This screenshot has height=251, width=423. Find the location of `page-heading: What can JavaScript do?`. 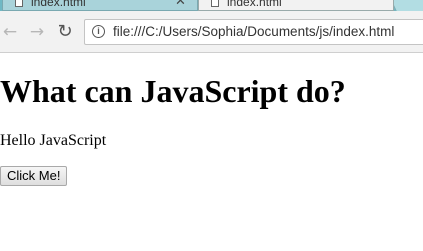

page-heading: What can JavaScript do? is located at coordinates (173, 91).